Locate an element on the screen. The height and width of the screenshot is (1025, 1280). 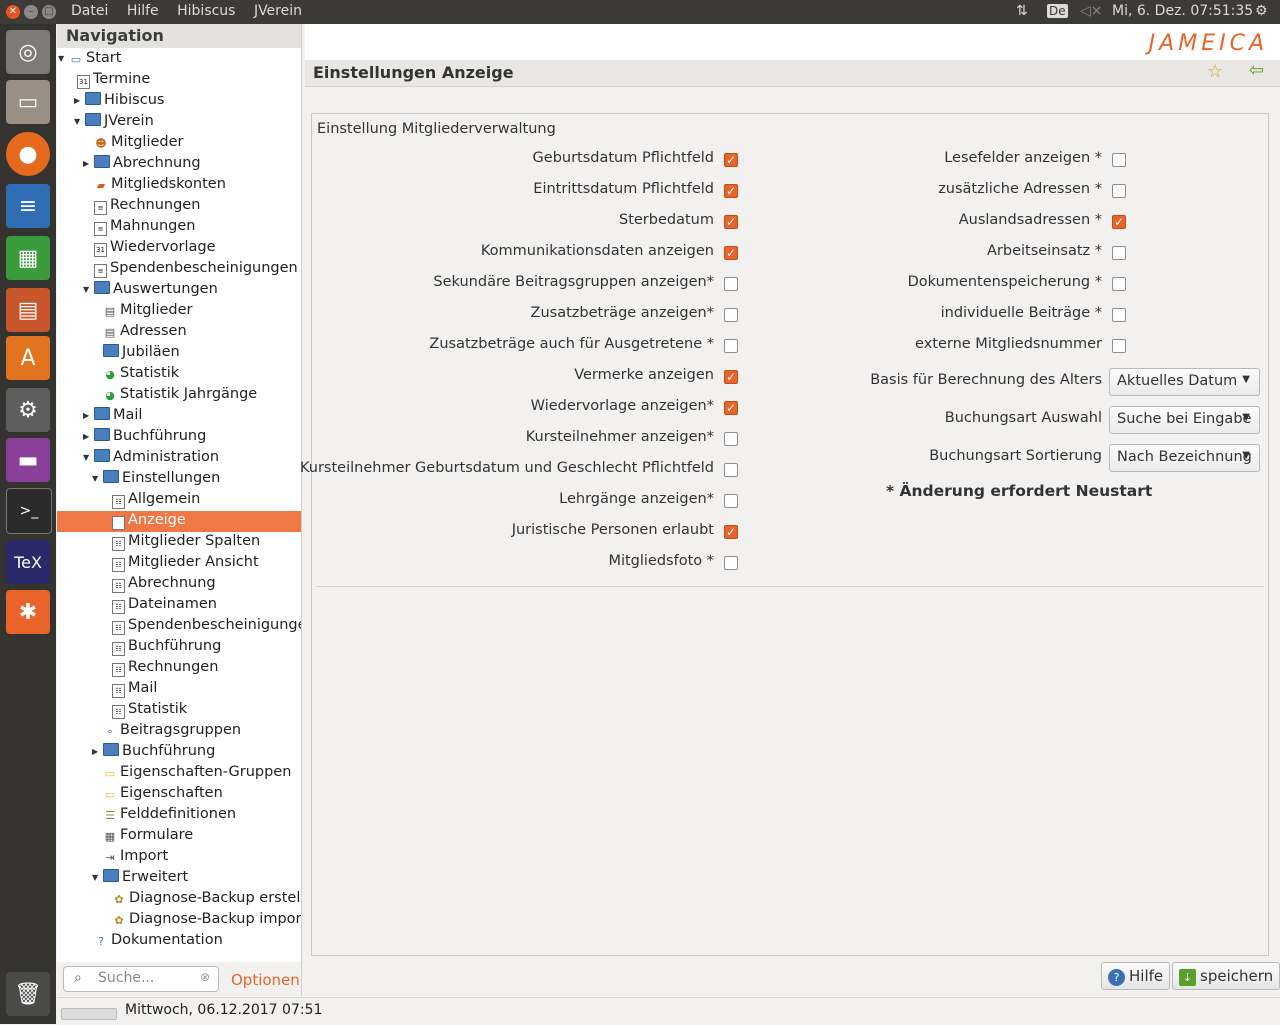
tree-item: ☷ Statistik is located at coordinates (149, 709).